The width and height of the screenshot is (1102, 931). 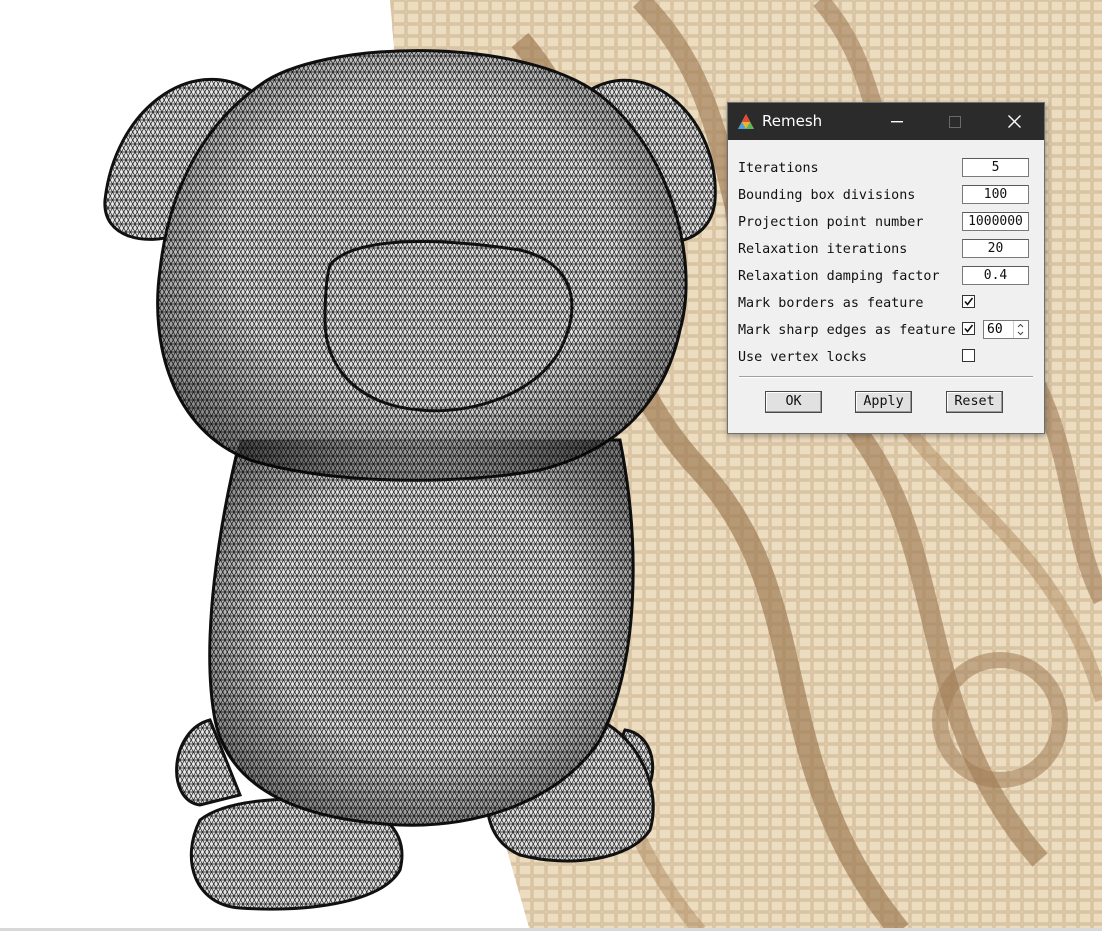 I want to click on projection-points-input: 1000000, so click(x=995, y=221).